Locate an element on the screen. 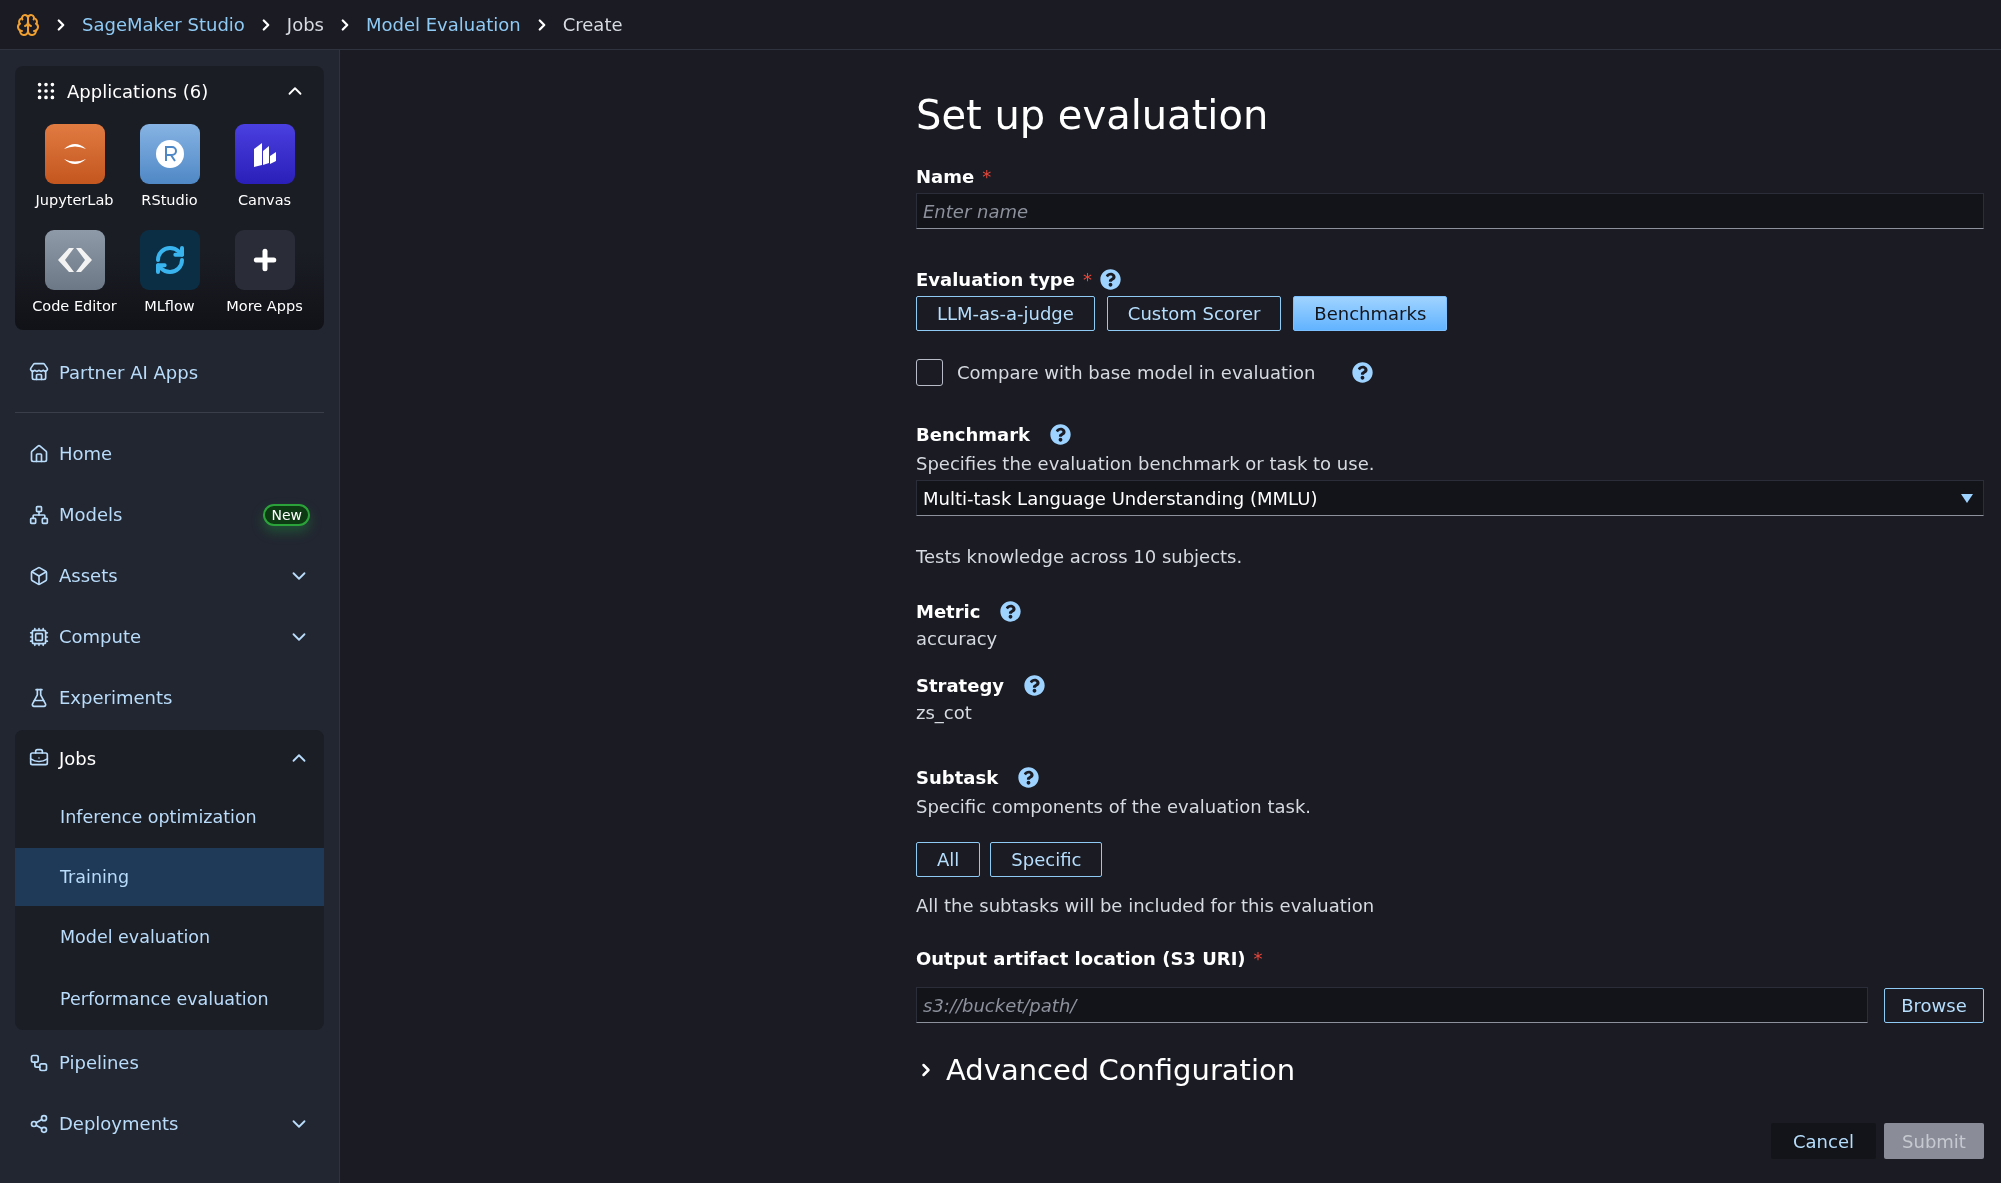  nav-subitem: Inference optimization is located at coordinates (169, 817).